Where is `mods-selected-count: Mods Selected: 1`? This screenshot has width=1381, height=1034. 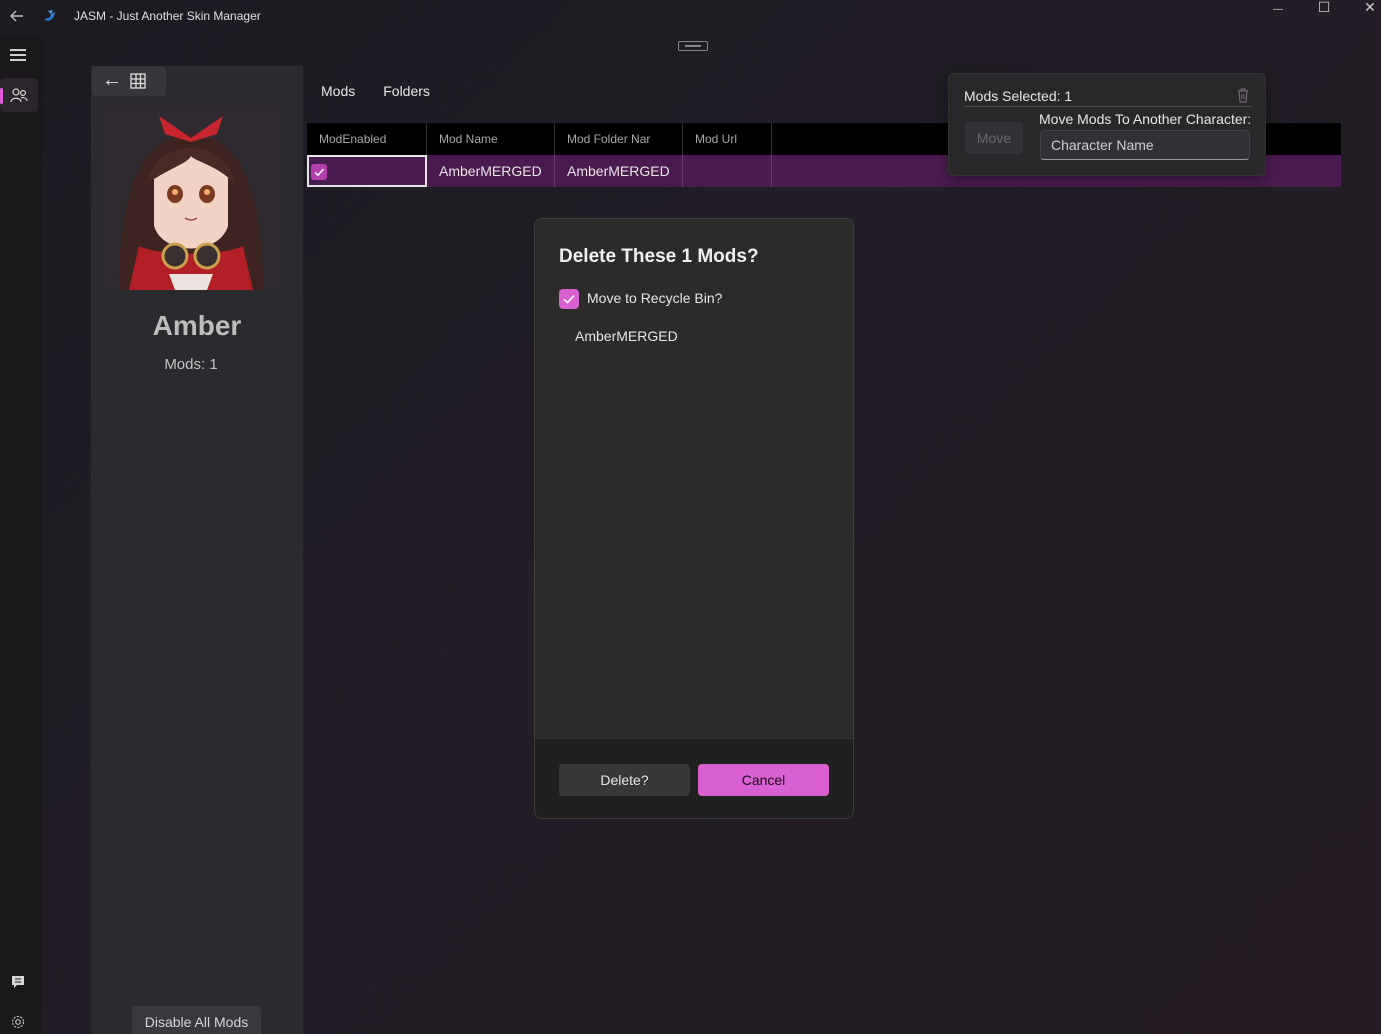
mods-selected-count: Mods Selected: 1 is located at coordinates (1018, 96).